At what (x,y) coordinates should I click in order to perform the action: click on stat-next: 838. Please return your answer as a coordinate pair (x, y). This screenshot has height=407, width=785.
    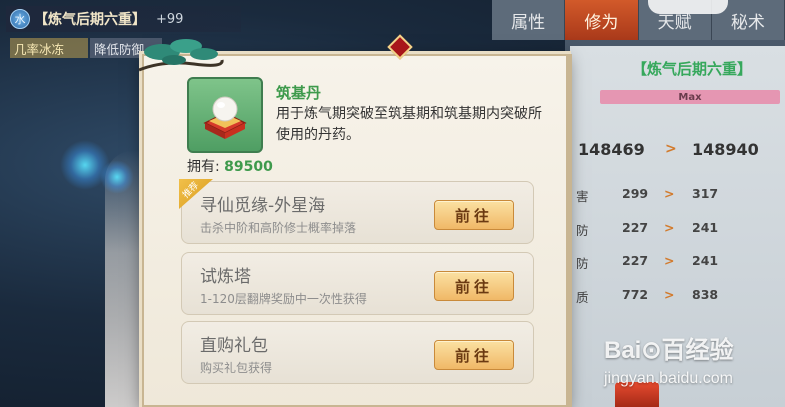
    Looking at the image, I should click on (705, 294).